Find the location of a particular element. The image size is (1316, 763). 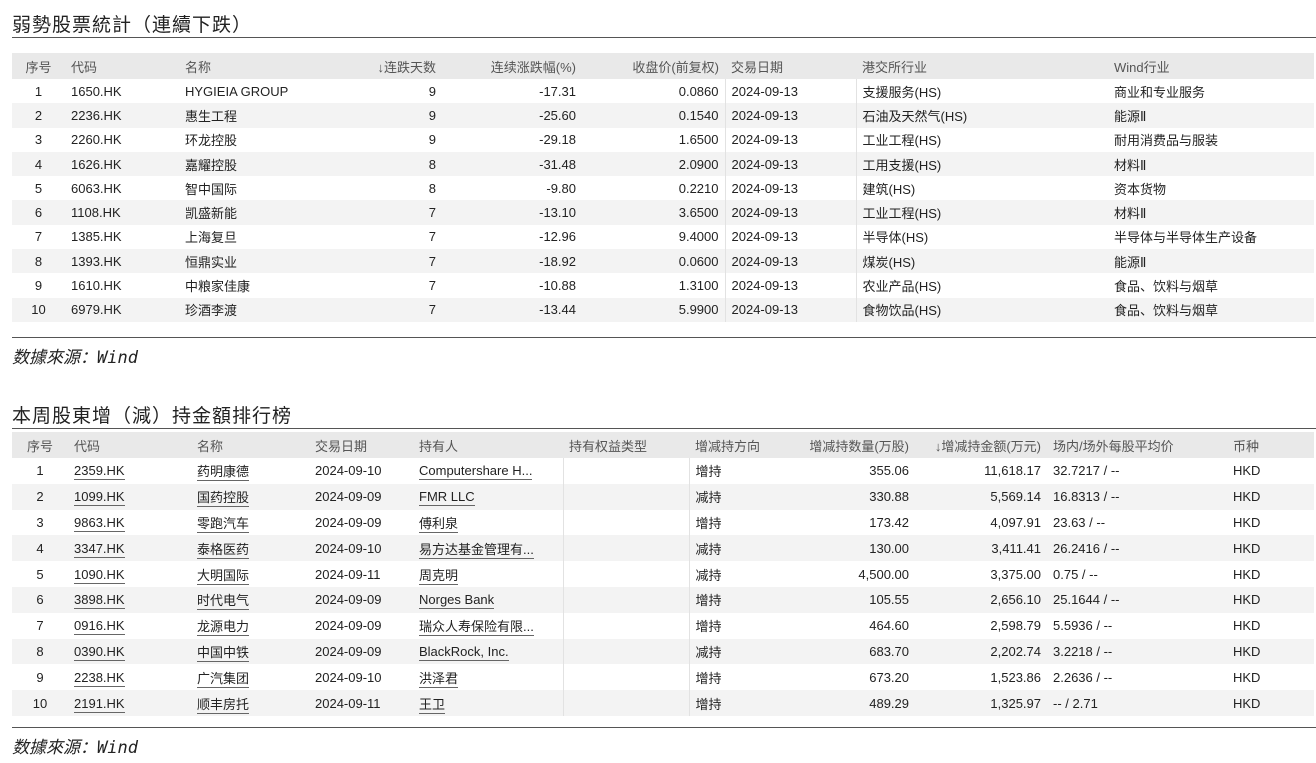

header-currency: 币种 is located at coordinates (1270, 445).